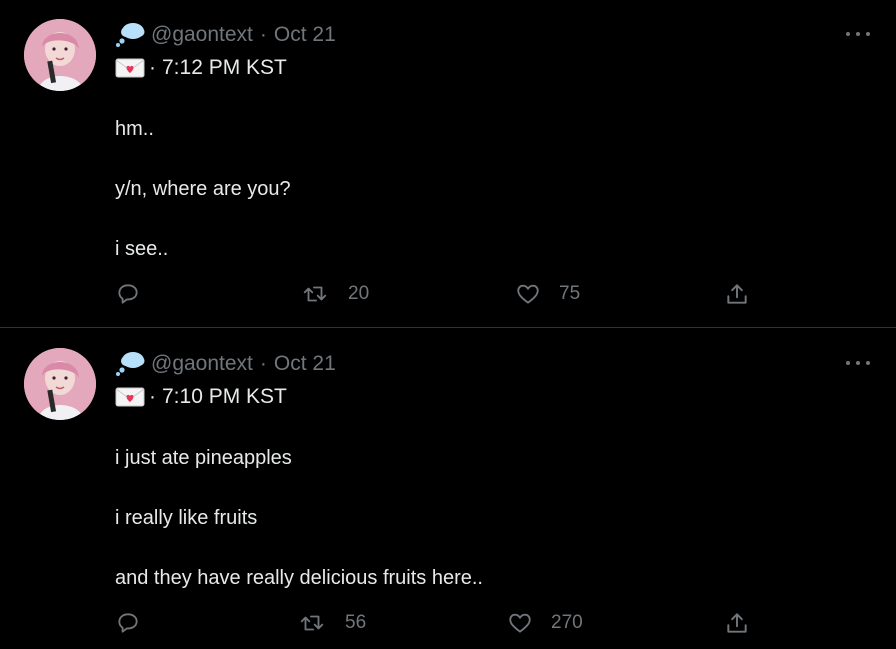 Image resolution: width=896 pixels, height=649 pixels. Describe the element at coordinates (570, 293) in the screenshot. I see `like-count: 75` at that location.